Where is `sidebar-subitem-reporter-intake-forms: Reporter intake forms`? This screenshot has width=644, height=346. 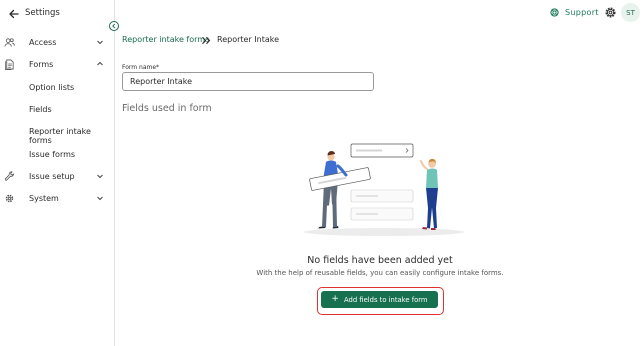 sidebar-subitem-reporter-intake-forms: Reporter intake forms is located at coordinates (71, 136).